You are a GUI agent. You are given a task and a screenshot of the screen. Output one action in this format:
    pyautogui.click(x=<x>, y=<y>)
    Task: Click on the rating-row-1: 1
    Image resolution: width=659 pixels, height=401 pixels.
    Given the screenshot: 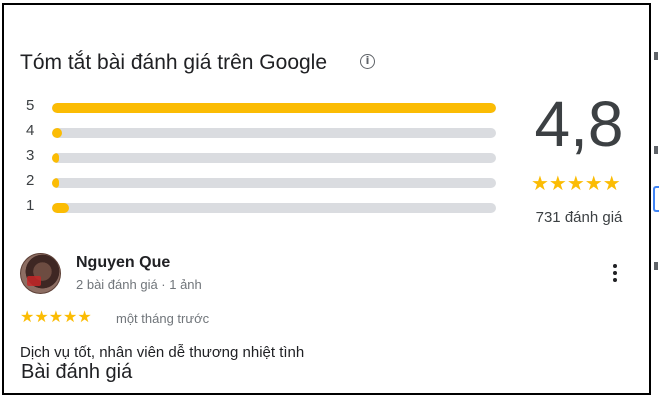 What is the action you would take?
    pyautogui.click(x=261, y=209)
    